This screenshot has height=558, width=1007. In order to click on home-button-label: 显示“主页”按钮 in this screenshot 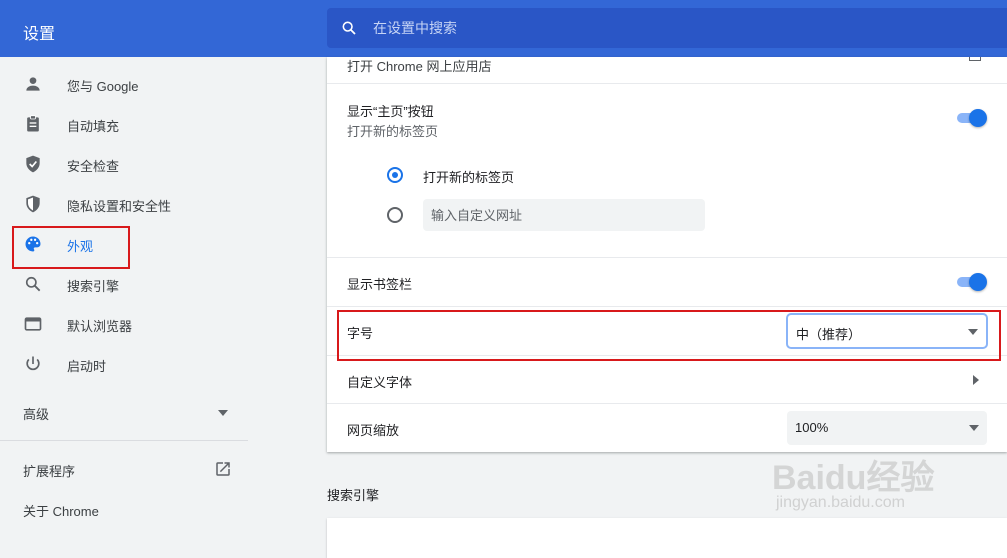, I will do `click(390, 111)`.